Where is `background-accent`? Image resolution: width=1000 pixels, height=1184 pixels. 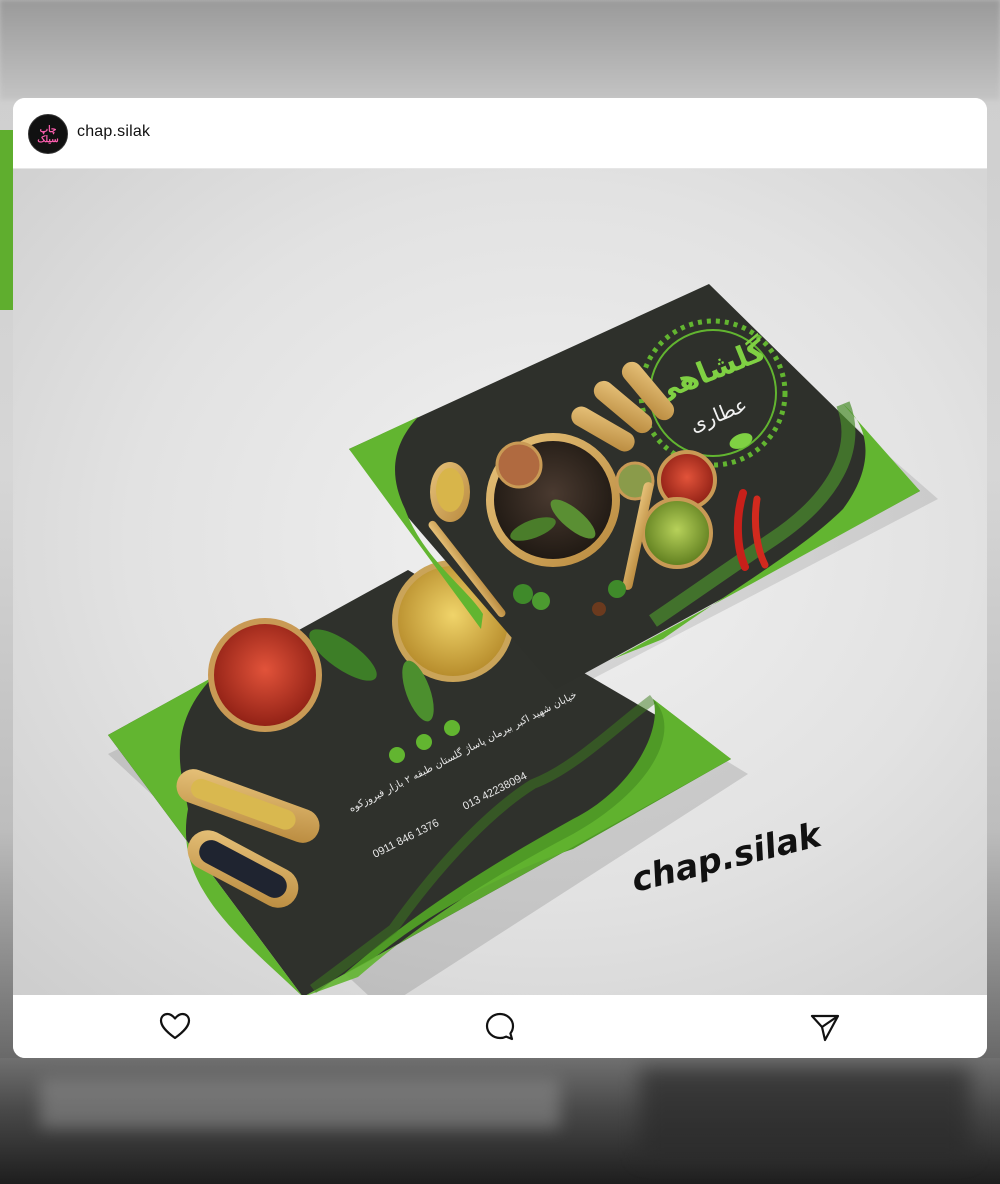 background-accent is located at coordinates (7, 220).